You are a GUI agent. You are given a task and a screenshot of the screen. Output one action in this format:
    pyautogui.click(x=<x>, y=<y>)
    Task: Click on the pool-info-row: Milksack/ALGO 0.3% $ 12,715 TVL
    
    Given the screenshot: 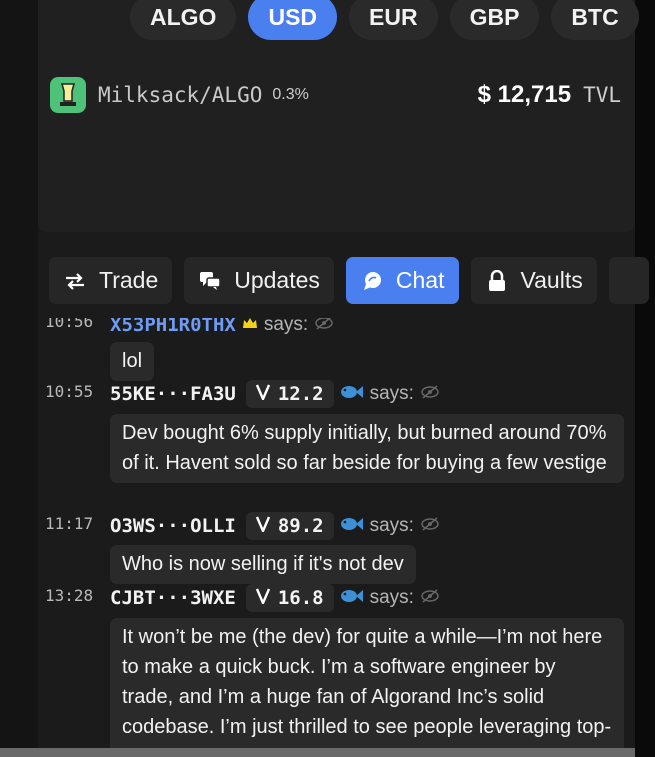 What is the action you would take?
    pyautogui.click(x=335, y=95)
    